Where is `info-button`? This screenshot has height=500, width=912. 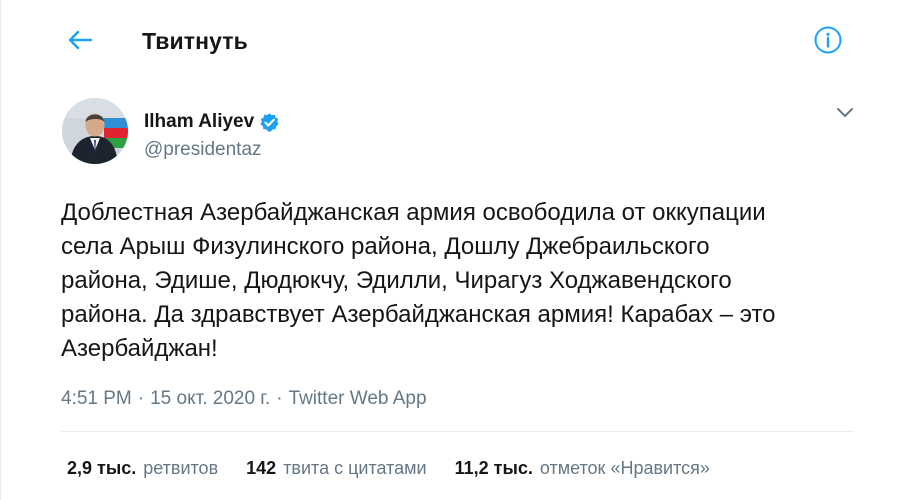
info-button is located at coordinates (828, 42).